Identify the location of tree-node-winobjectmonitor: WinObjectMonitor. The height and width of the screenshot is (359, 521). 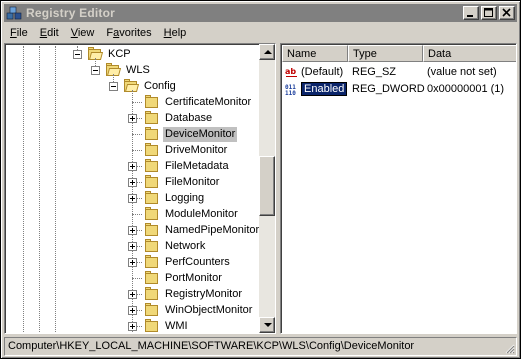
(199, 310).